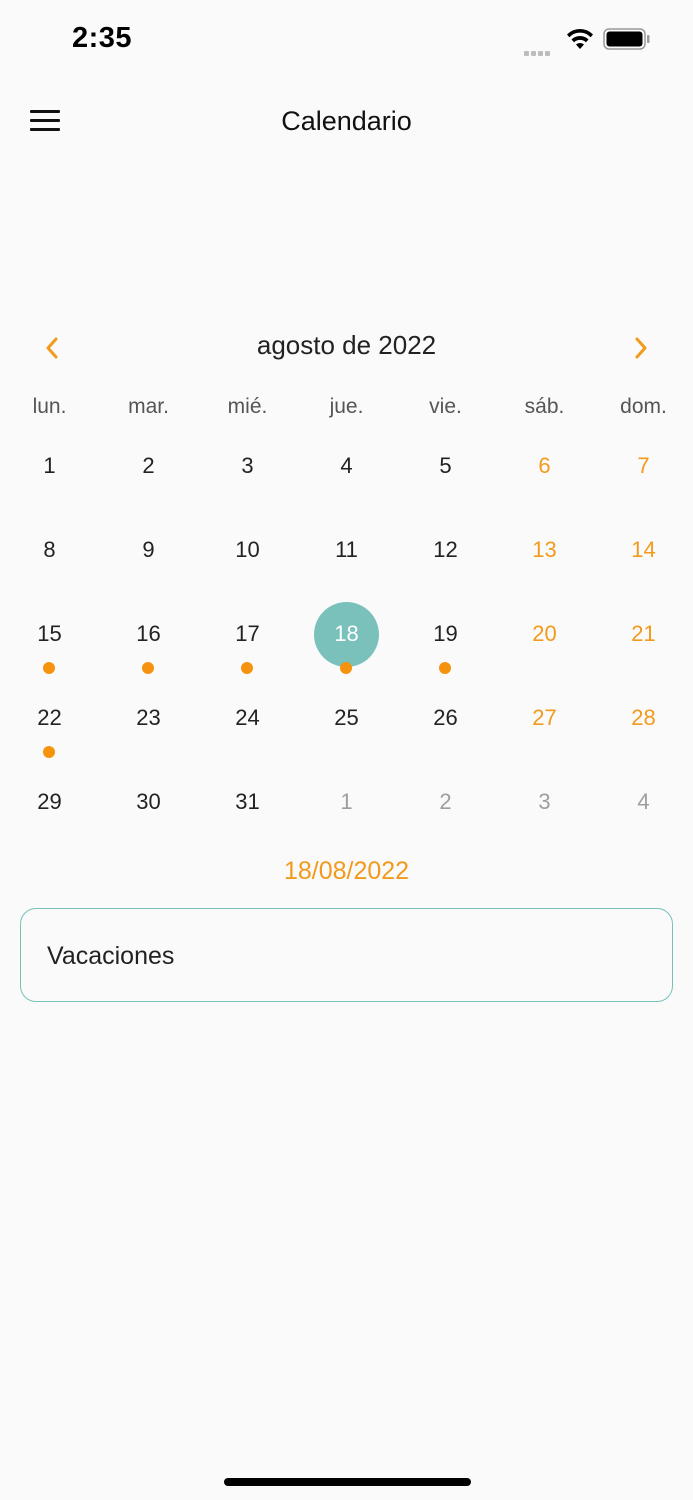 The width and height of the screenshot is (693, 1500). Describe the element at coordinates (148, 493) in the screenshot. I see `day-cell: 2` at that location.